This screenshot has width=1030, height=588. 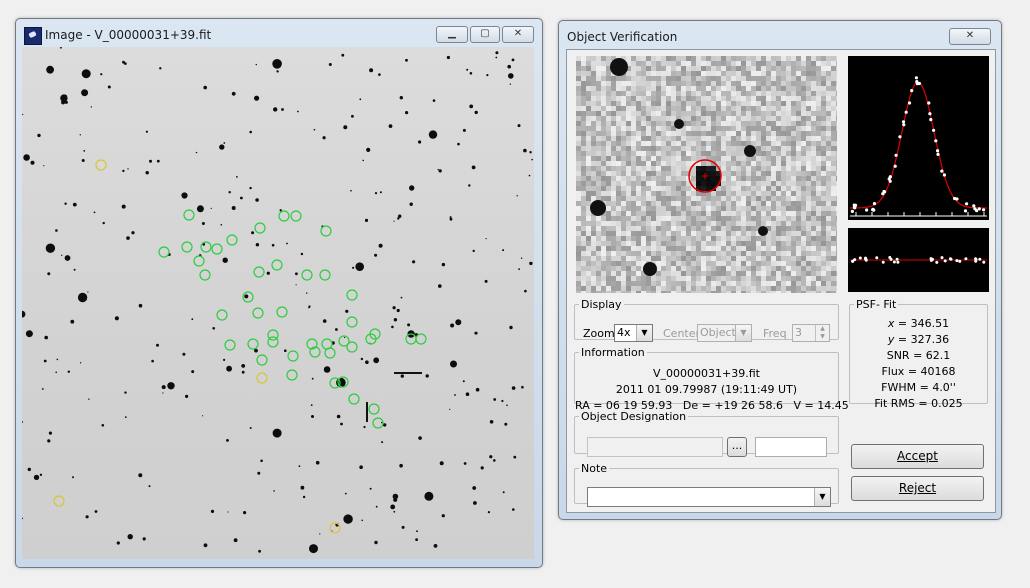 What do you see at coordinates (706, 174) in the screenshot?
I see `object-zoom-view` at bounding box center [706, 174].